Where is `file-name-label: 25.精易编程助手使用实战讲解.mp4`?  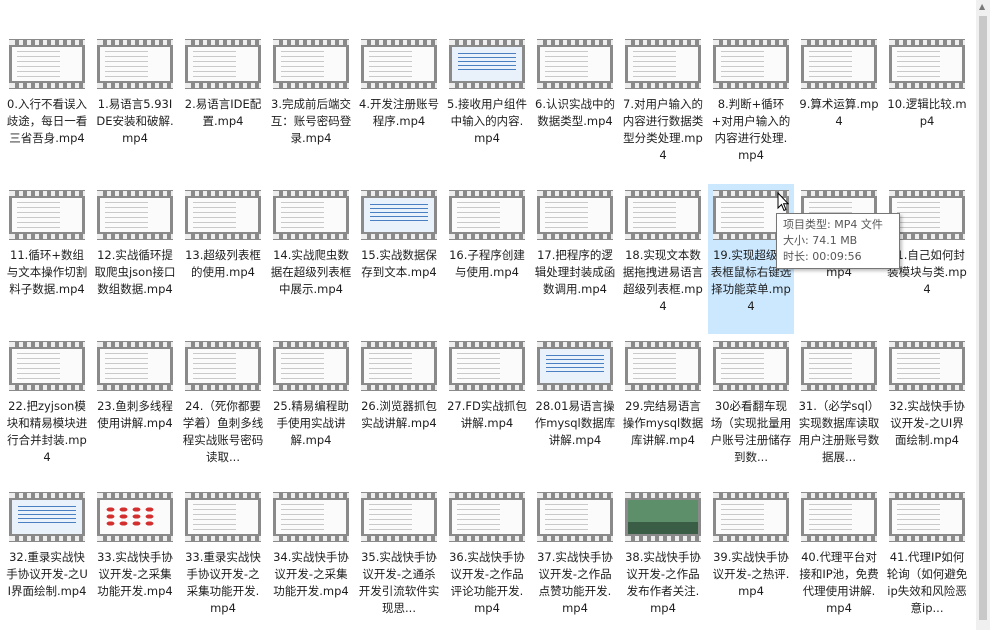 file-name-label: 25.精易编程助手使用实战讲解.mp4 is located at coordinates (311, 423).